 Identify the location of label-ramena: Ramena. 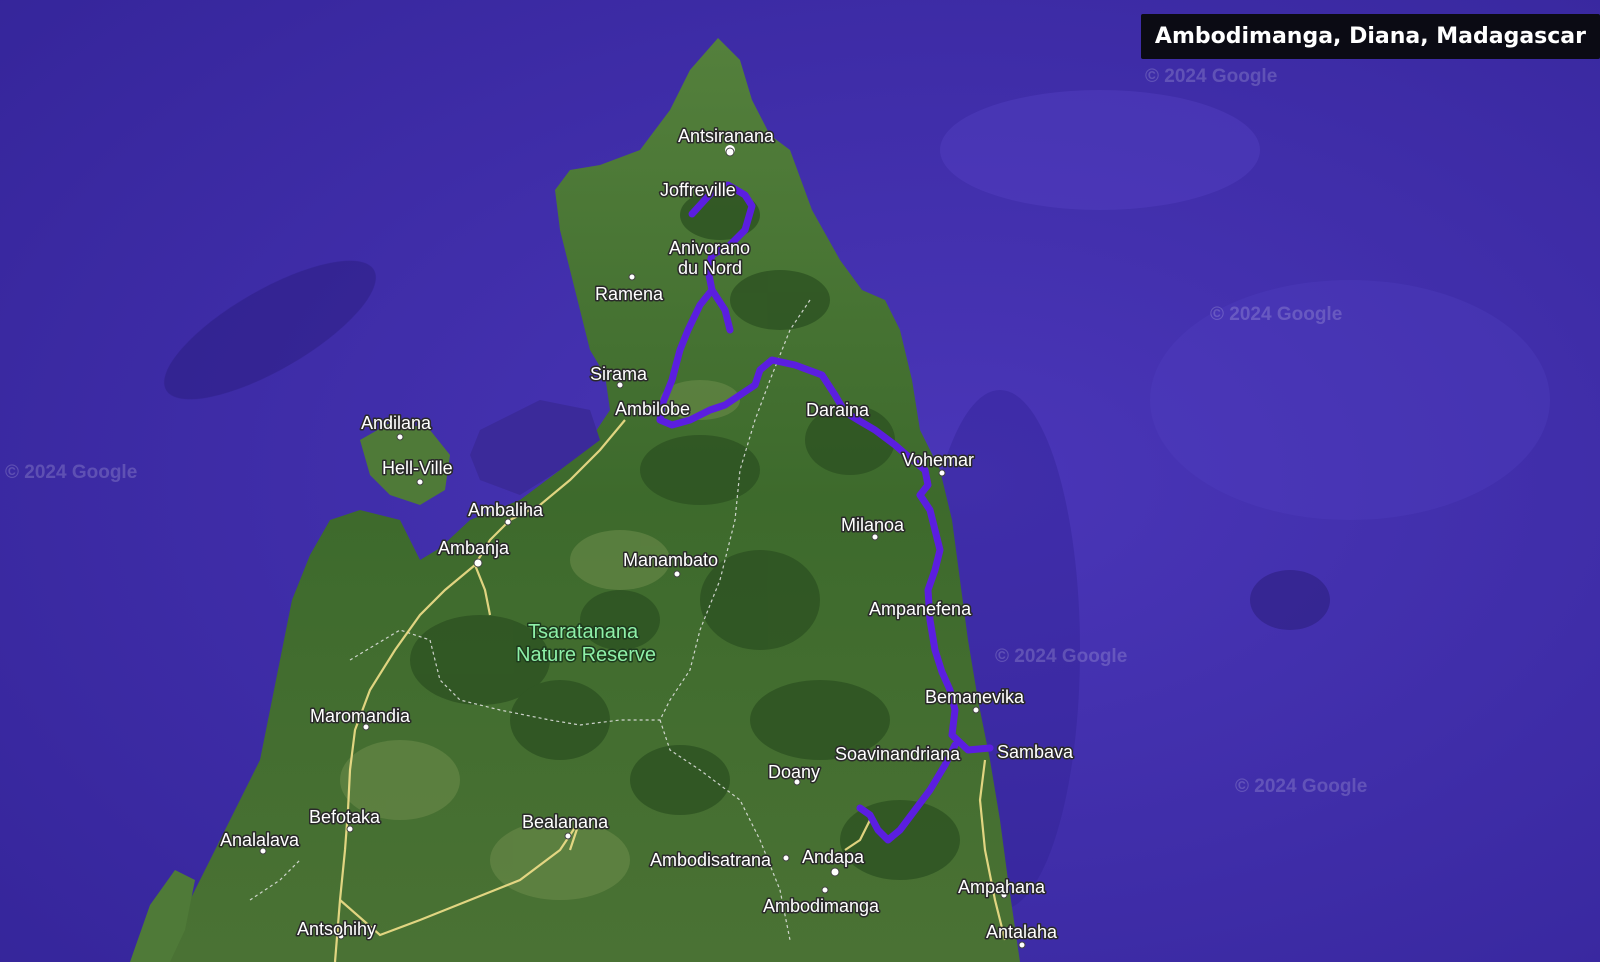
(630, 294).